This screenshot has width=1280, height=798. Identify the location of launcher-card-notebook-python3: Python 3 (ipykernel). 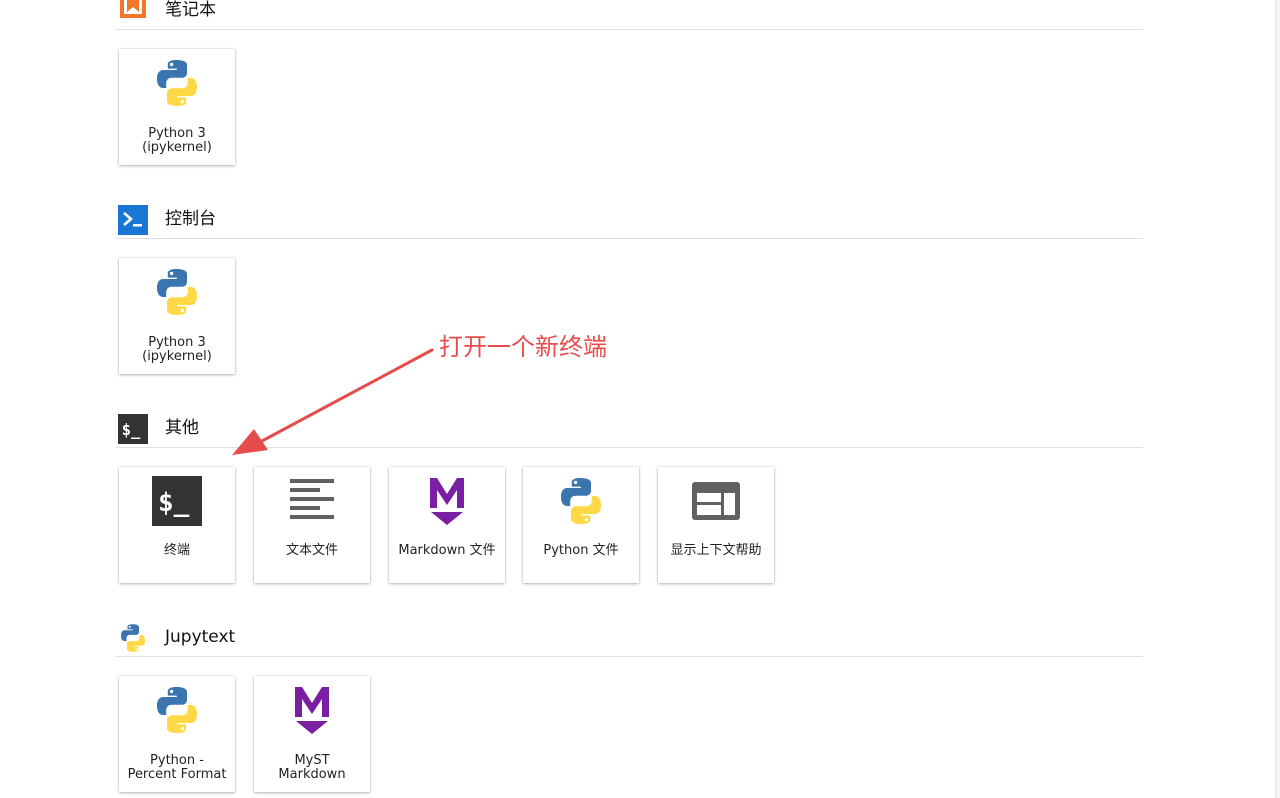
(177, 107).